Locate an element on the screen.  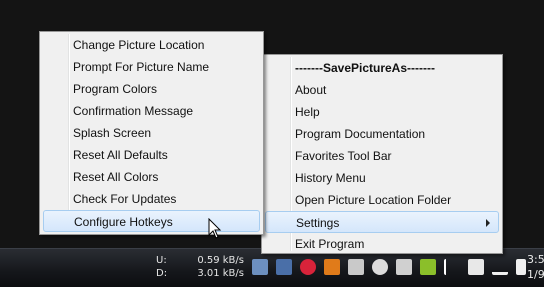
green-box-icon is located at coordinates (428, 267).